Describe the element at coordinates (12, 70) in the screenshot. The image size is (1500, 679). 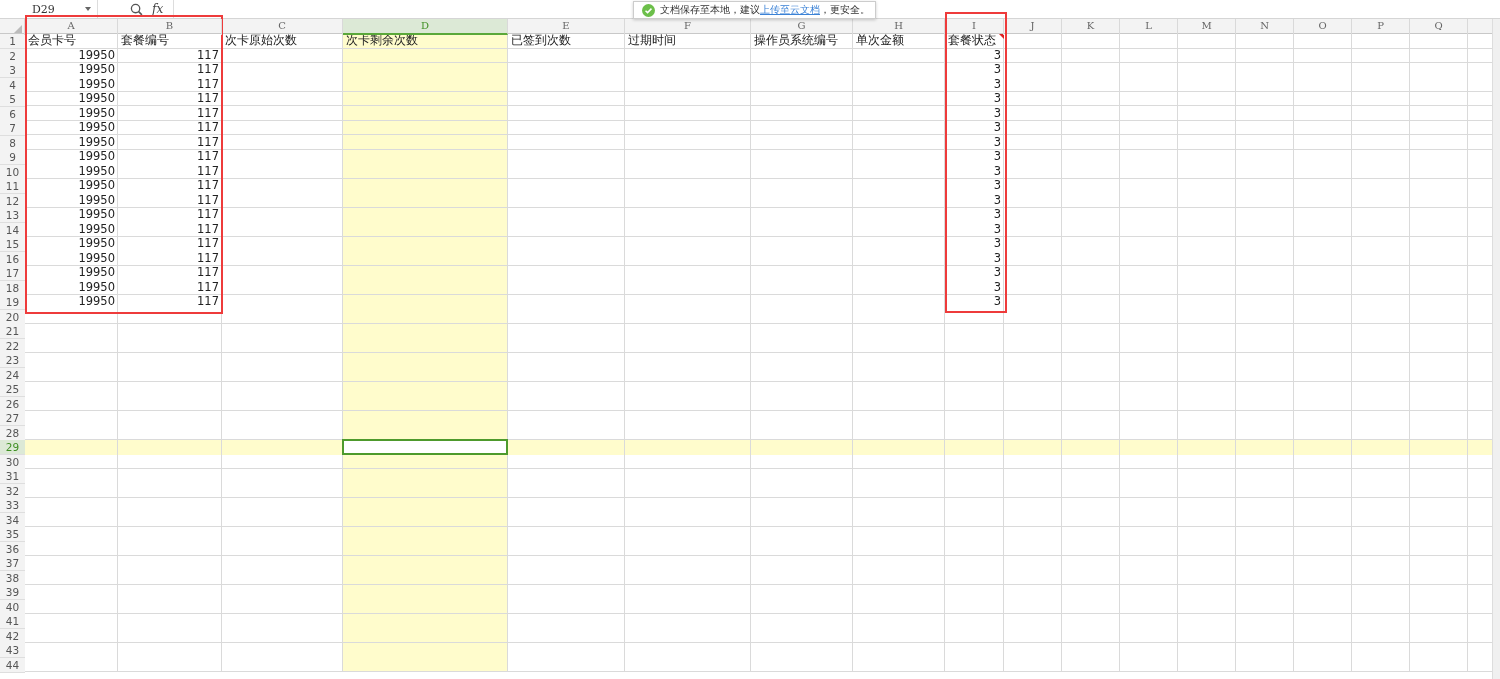
I see `row-header: 3` at that location.